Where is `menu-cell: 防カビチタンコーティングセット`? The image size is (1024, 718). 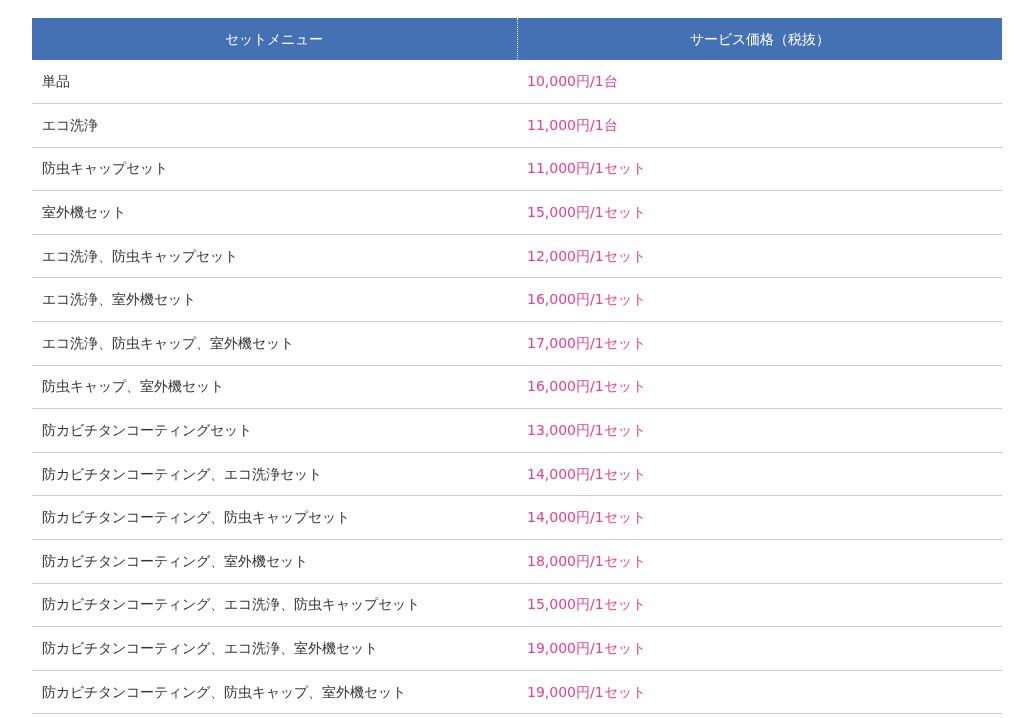 menu-cell: 防カビチタンコーティングセット is located at coordinates (274, 430).